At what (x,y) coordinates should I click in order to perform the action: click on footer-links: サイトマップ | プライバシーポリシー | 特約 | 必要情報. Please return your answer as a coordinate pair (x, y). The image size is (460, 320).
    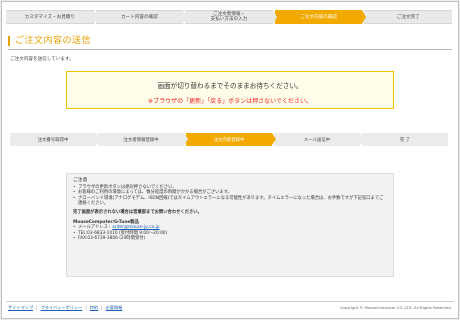
    Looking at the image, I should click on (65, 308).